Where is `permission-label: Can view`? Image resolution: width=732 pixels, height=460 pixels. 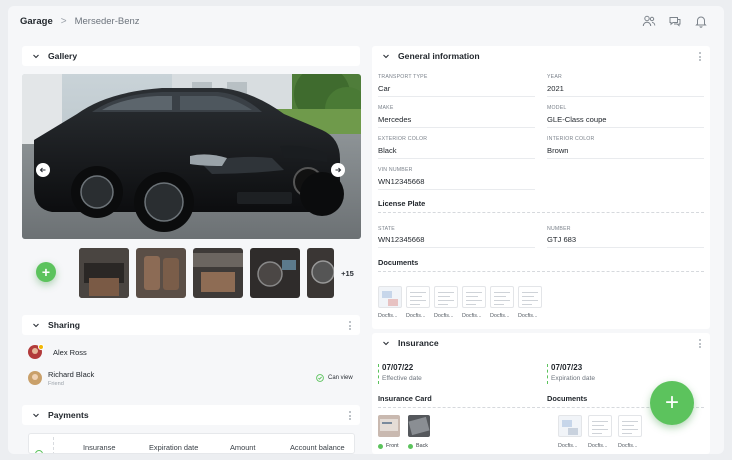
permission-label: Can view is located at coordinates (340, 378).